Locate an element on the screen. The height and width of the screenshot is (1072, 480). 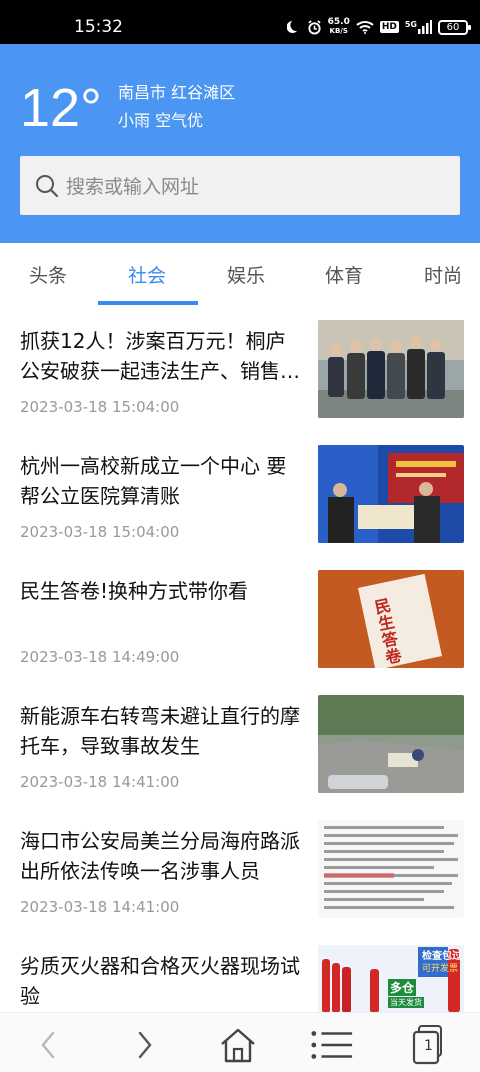
tab-entertainment: 娱乐 is located at coordinates (246, 276).